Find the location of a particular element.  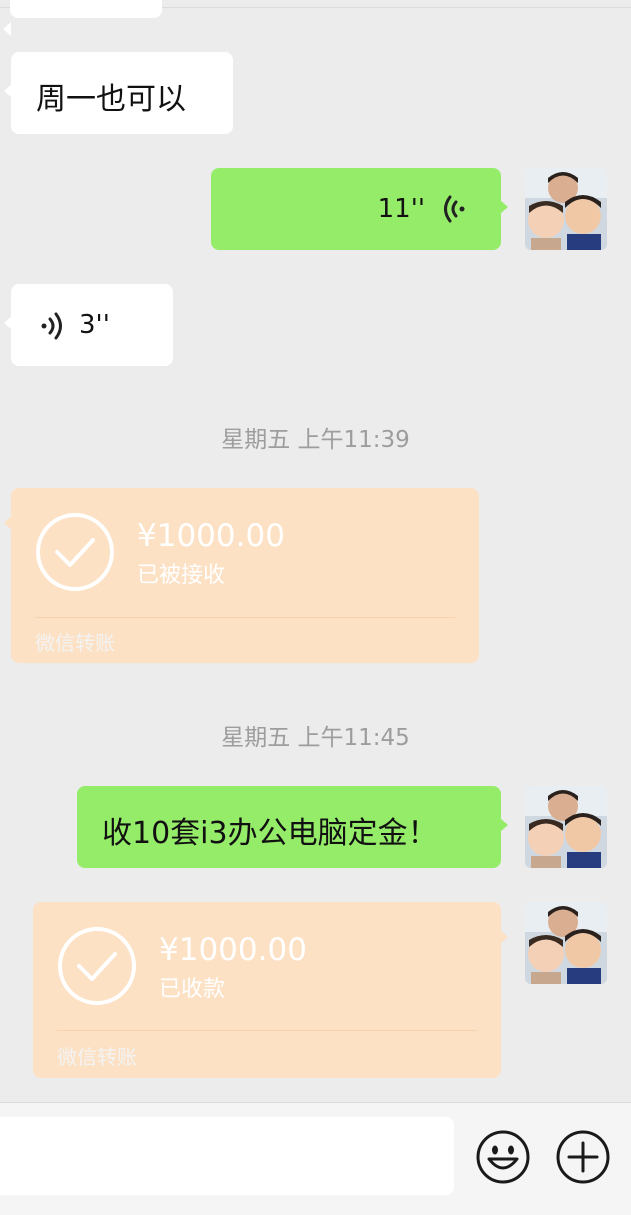

message-text: 周一也可以 is located at coordinates (111, 99).